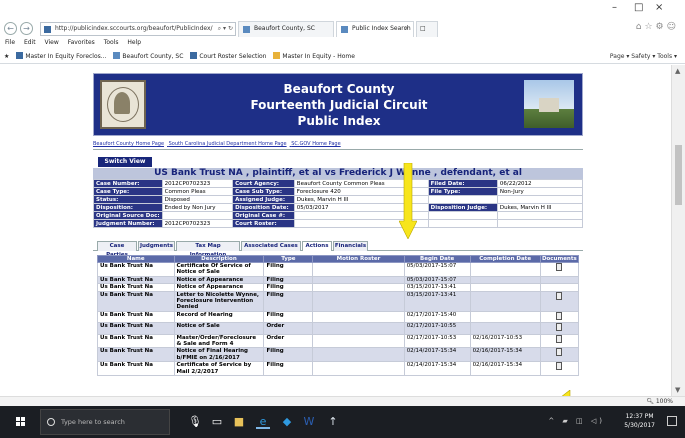  What do you see at coordinates (659, 7) in the screenshot?
I see `close-window-icon: ×` at bounding box center [659, 7].